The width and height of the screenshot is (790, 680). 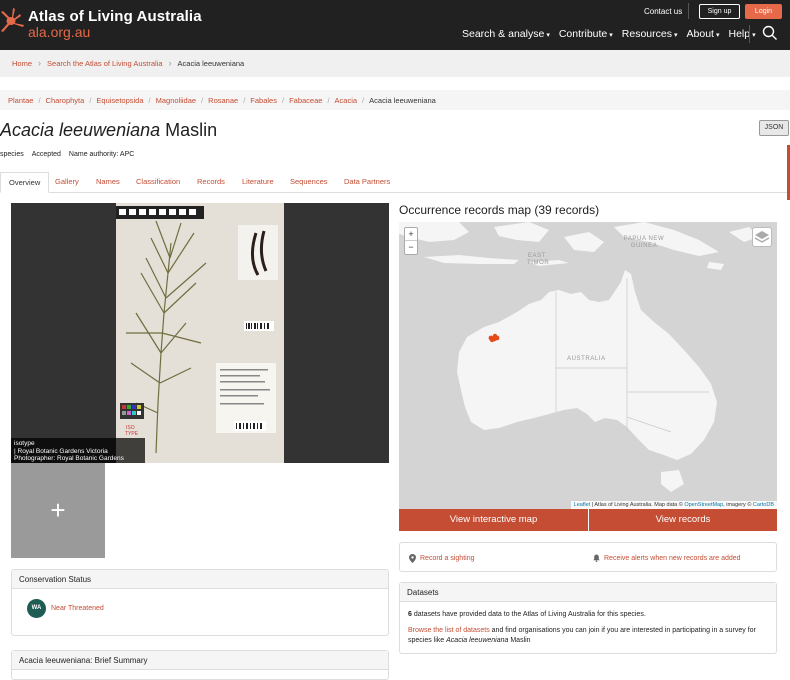 I want to click on taxon-family: Fabaceae, so click(x=305, y=100).